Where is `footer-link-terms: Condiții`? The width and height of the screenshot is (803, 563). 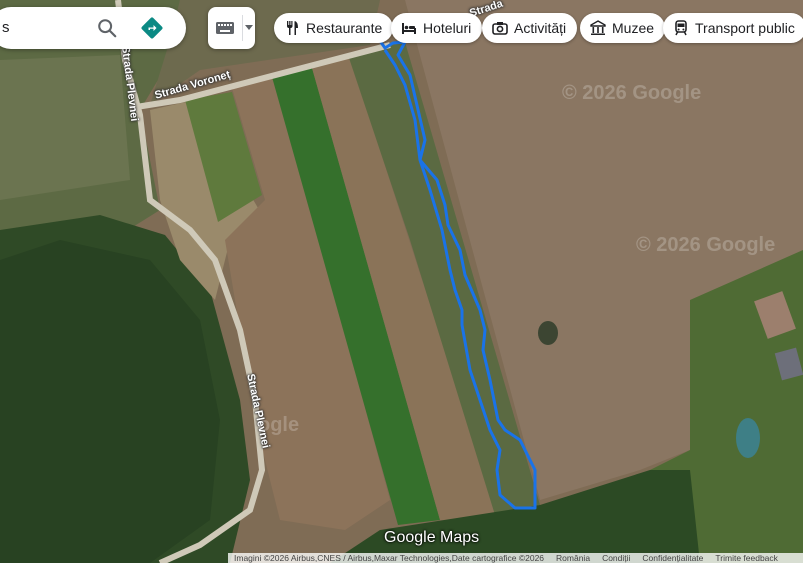 footer-link-terms: Condiții is located at coordinates (616, 558).